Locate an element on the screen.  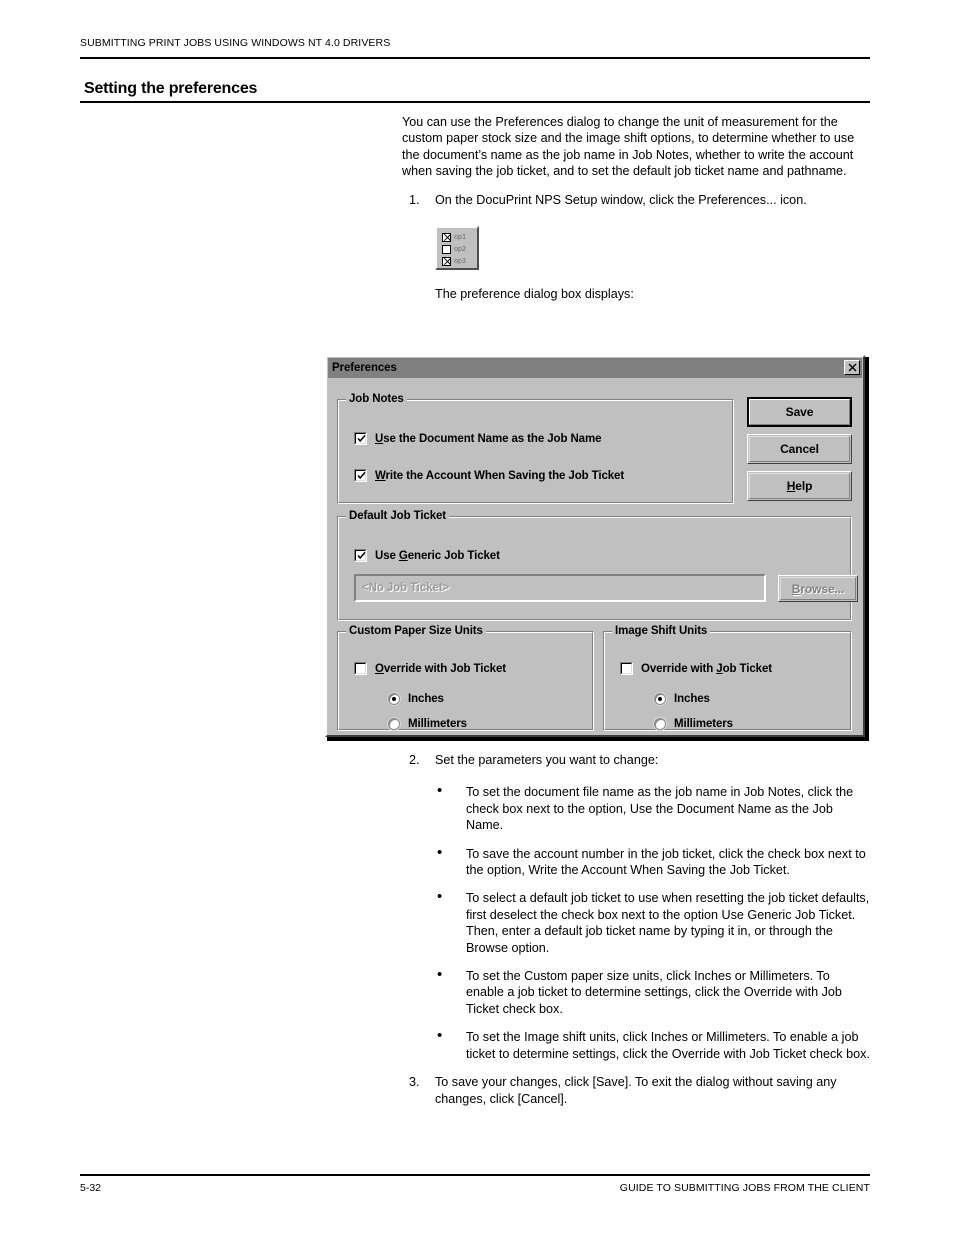
radio-custom-paper-inches: Inches is located at coordinates (416, 699).